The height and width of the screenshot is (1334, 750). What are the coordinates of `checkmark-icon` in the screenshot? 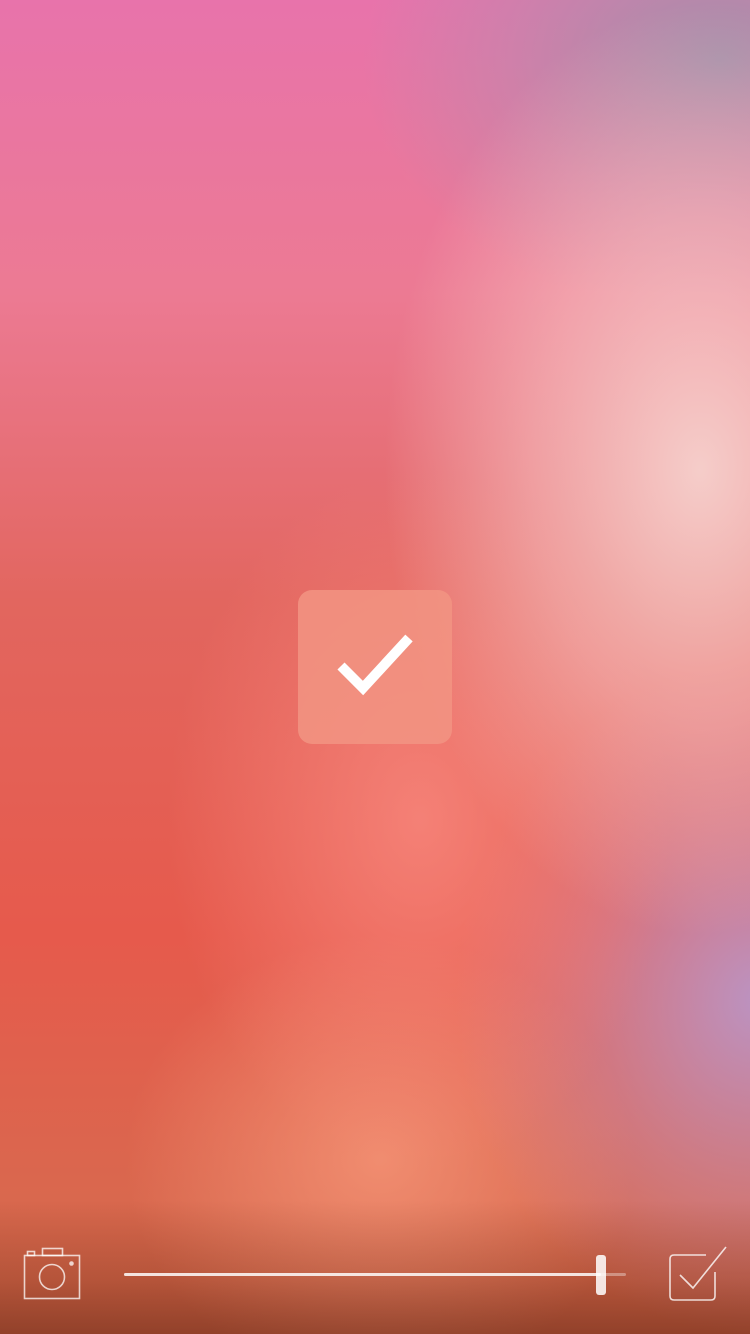 It's located at (375, 665).